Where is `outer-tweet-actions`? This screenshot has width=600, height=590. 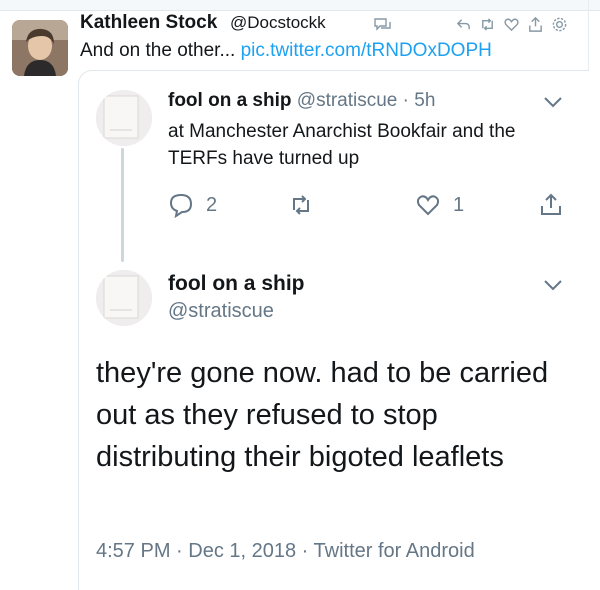
outer-tweet-actions is located at coordinates (511, 26).